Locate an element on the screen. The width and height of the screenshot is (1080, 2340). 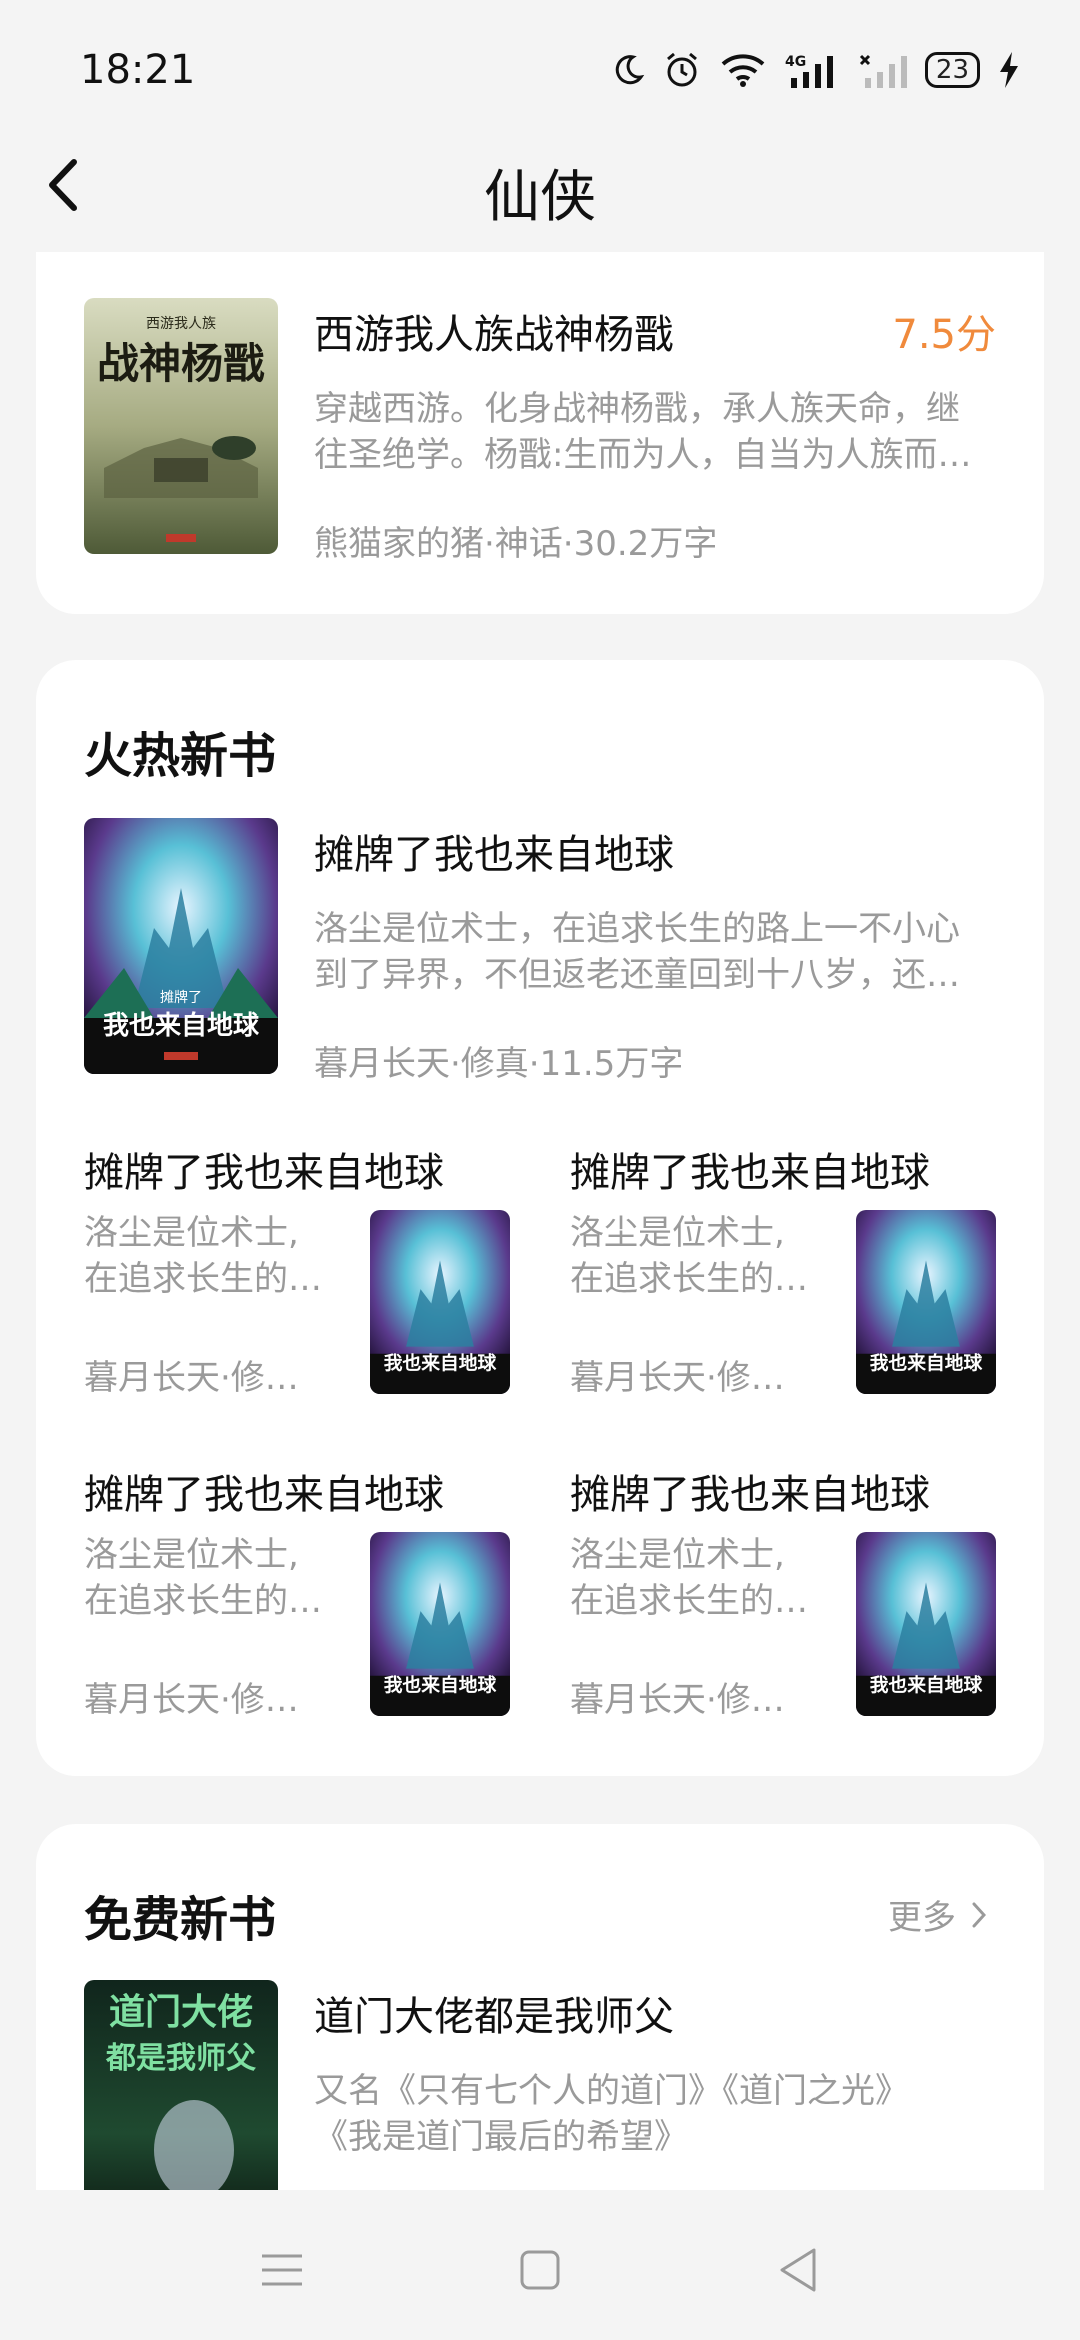
cover-small-text: 西游我人族 is located at coordinates (181, 324).